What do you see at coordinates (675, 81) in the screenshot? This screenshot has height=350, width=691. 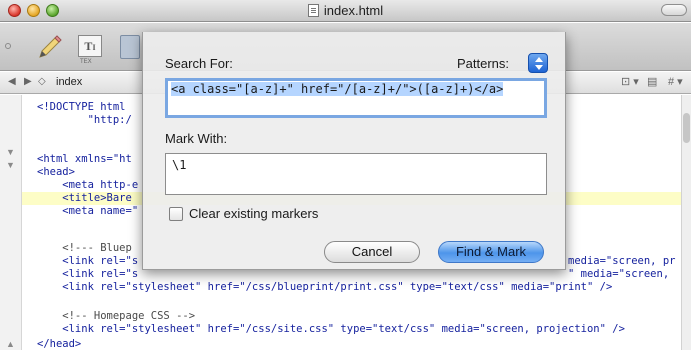 I see `symbol-menu-icon: # ▾` at bounding box center [675, 81].